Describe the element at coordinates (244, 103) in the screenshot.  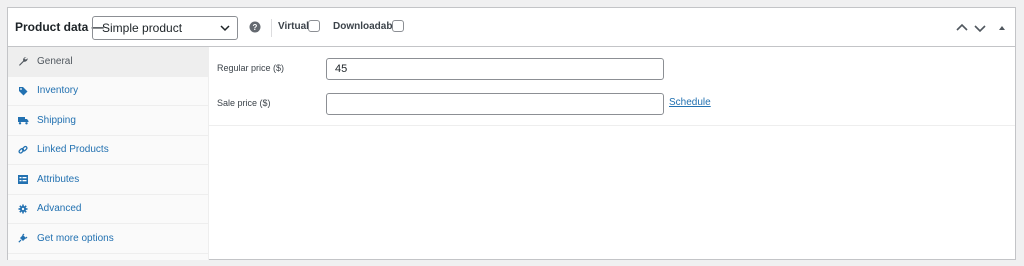
I see `sale-price-label: Sale price ($)` at that location.